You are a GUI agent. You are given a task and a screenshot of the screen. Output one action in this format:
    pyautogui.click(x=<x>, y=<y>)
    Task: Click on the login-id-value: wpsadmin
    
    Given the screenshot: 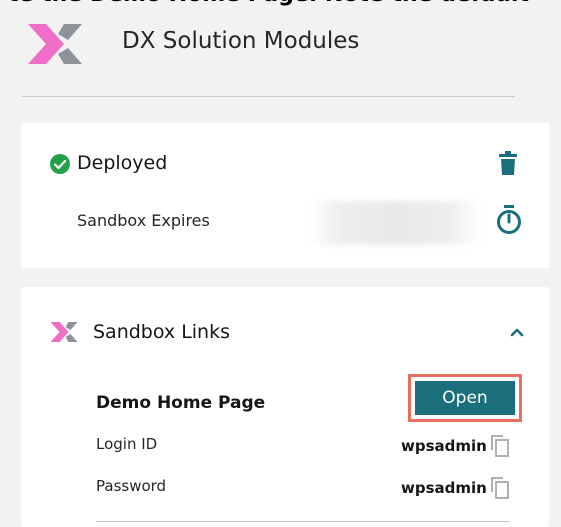 What is the action you would take?
    pyautogui.click(x=444, y=446)
    